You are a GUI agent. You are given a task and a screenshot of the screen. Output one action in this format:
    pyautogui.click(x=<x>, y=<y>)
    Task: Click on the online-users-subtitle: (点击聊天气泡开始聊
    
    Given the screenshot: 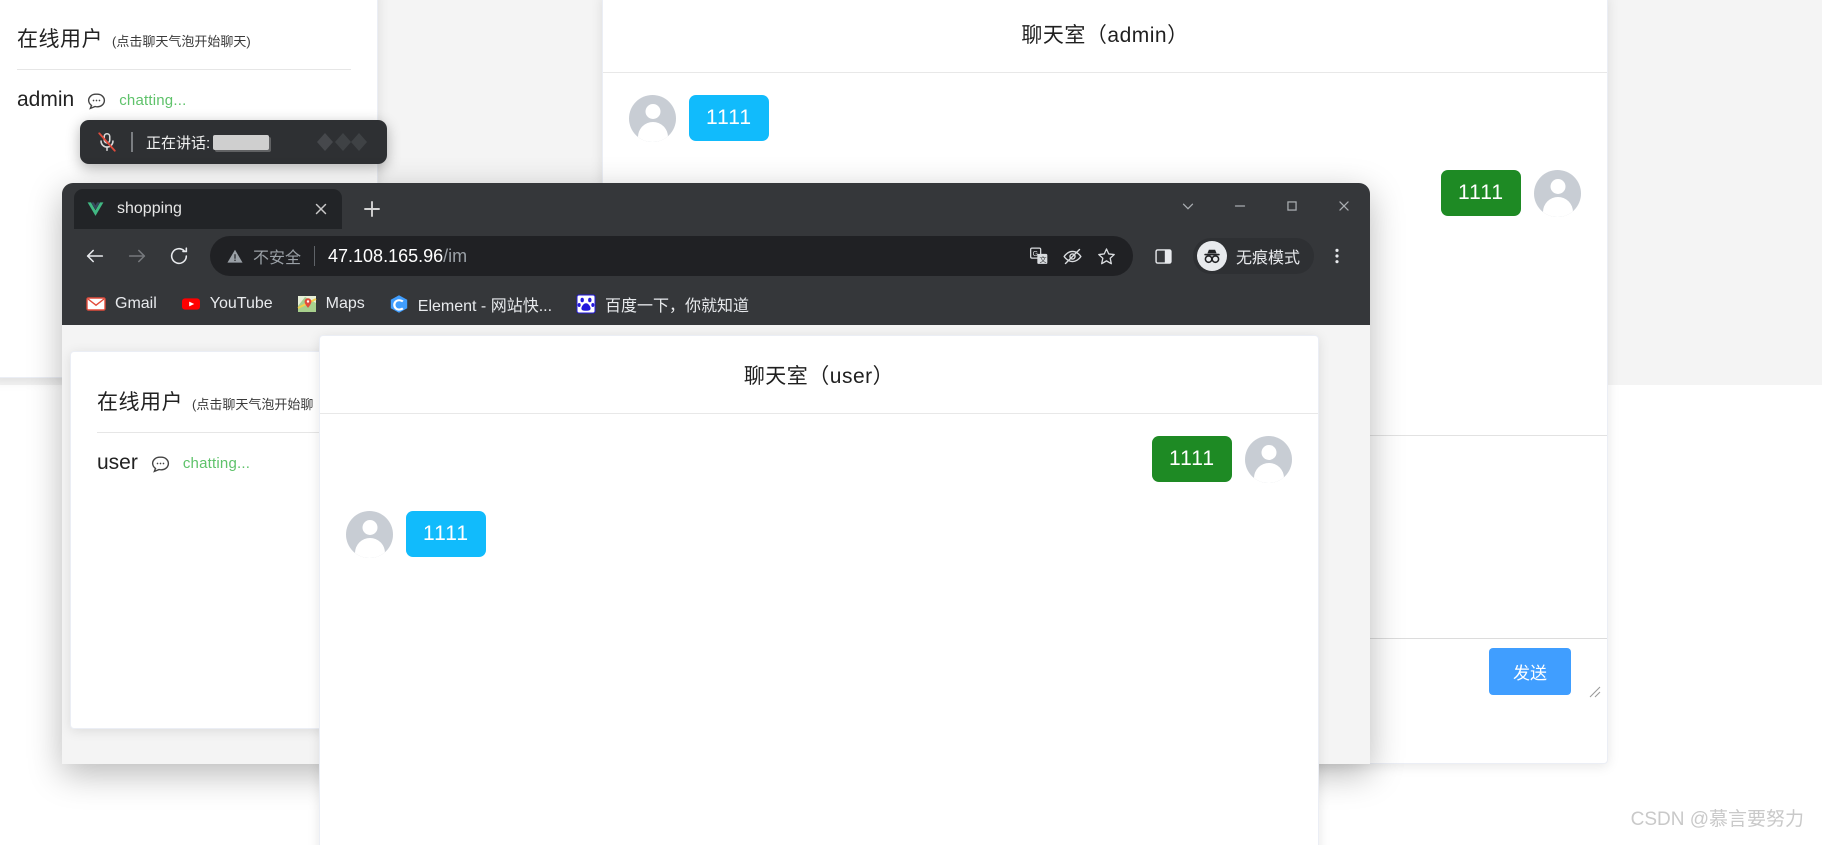 What is the action you would take?
    pyautogui.click(x=253, y=404)
    